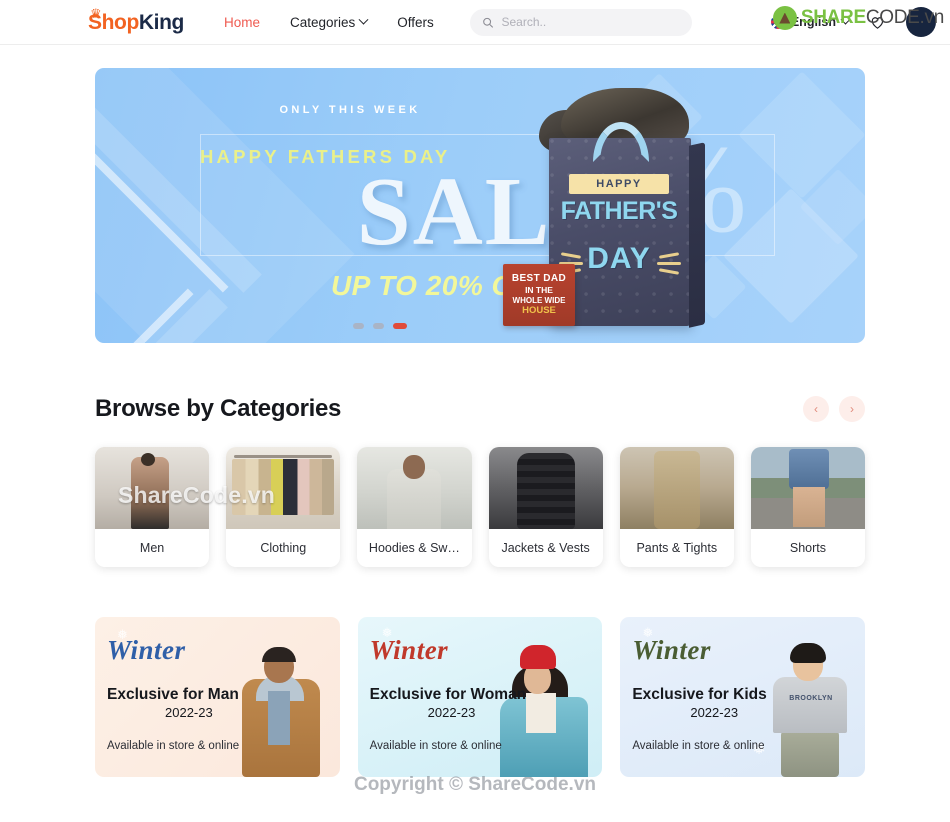 The width and height of the screenshot is (950, 822). Describe the element at coordinates (136, 20) in the screenshot. I see `logo-shopking: ♛ ShopKing` at that location.